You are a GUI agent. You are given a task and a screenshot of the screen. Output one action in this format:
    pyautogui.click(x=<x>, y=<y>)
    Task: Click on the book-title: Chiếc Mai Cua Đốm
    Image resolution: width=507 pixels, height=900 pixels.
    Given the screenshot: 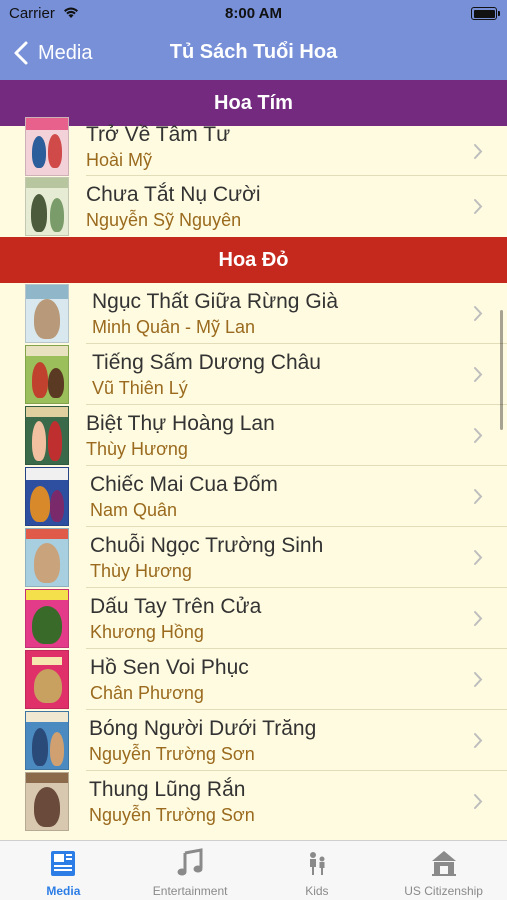 What is the action you would take?
    pyautogui.click(x=184, y=484)
    